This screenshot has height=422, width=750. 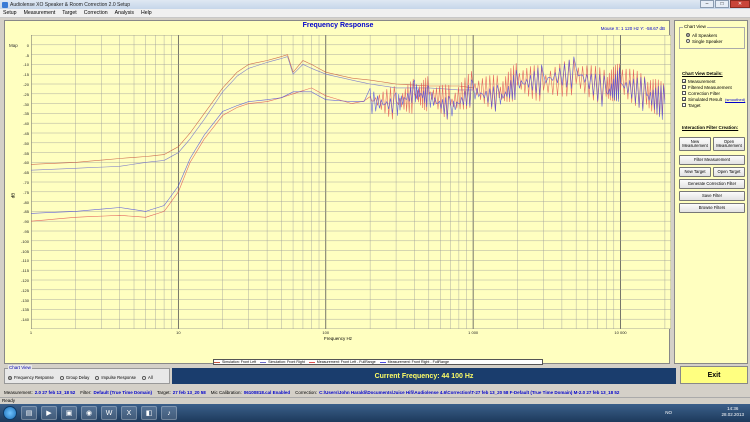 I want to click on x-tick-label: 100, so click(x=326, y=332).